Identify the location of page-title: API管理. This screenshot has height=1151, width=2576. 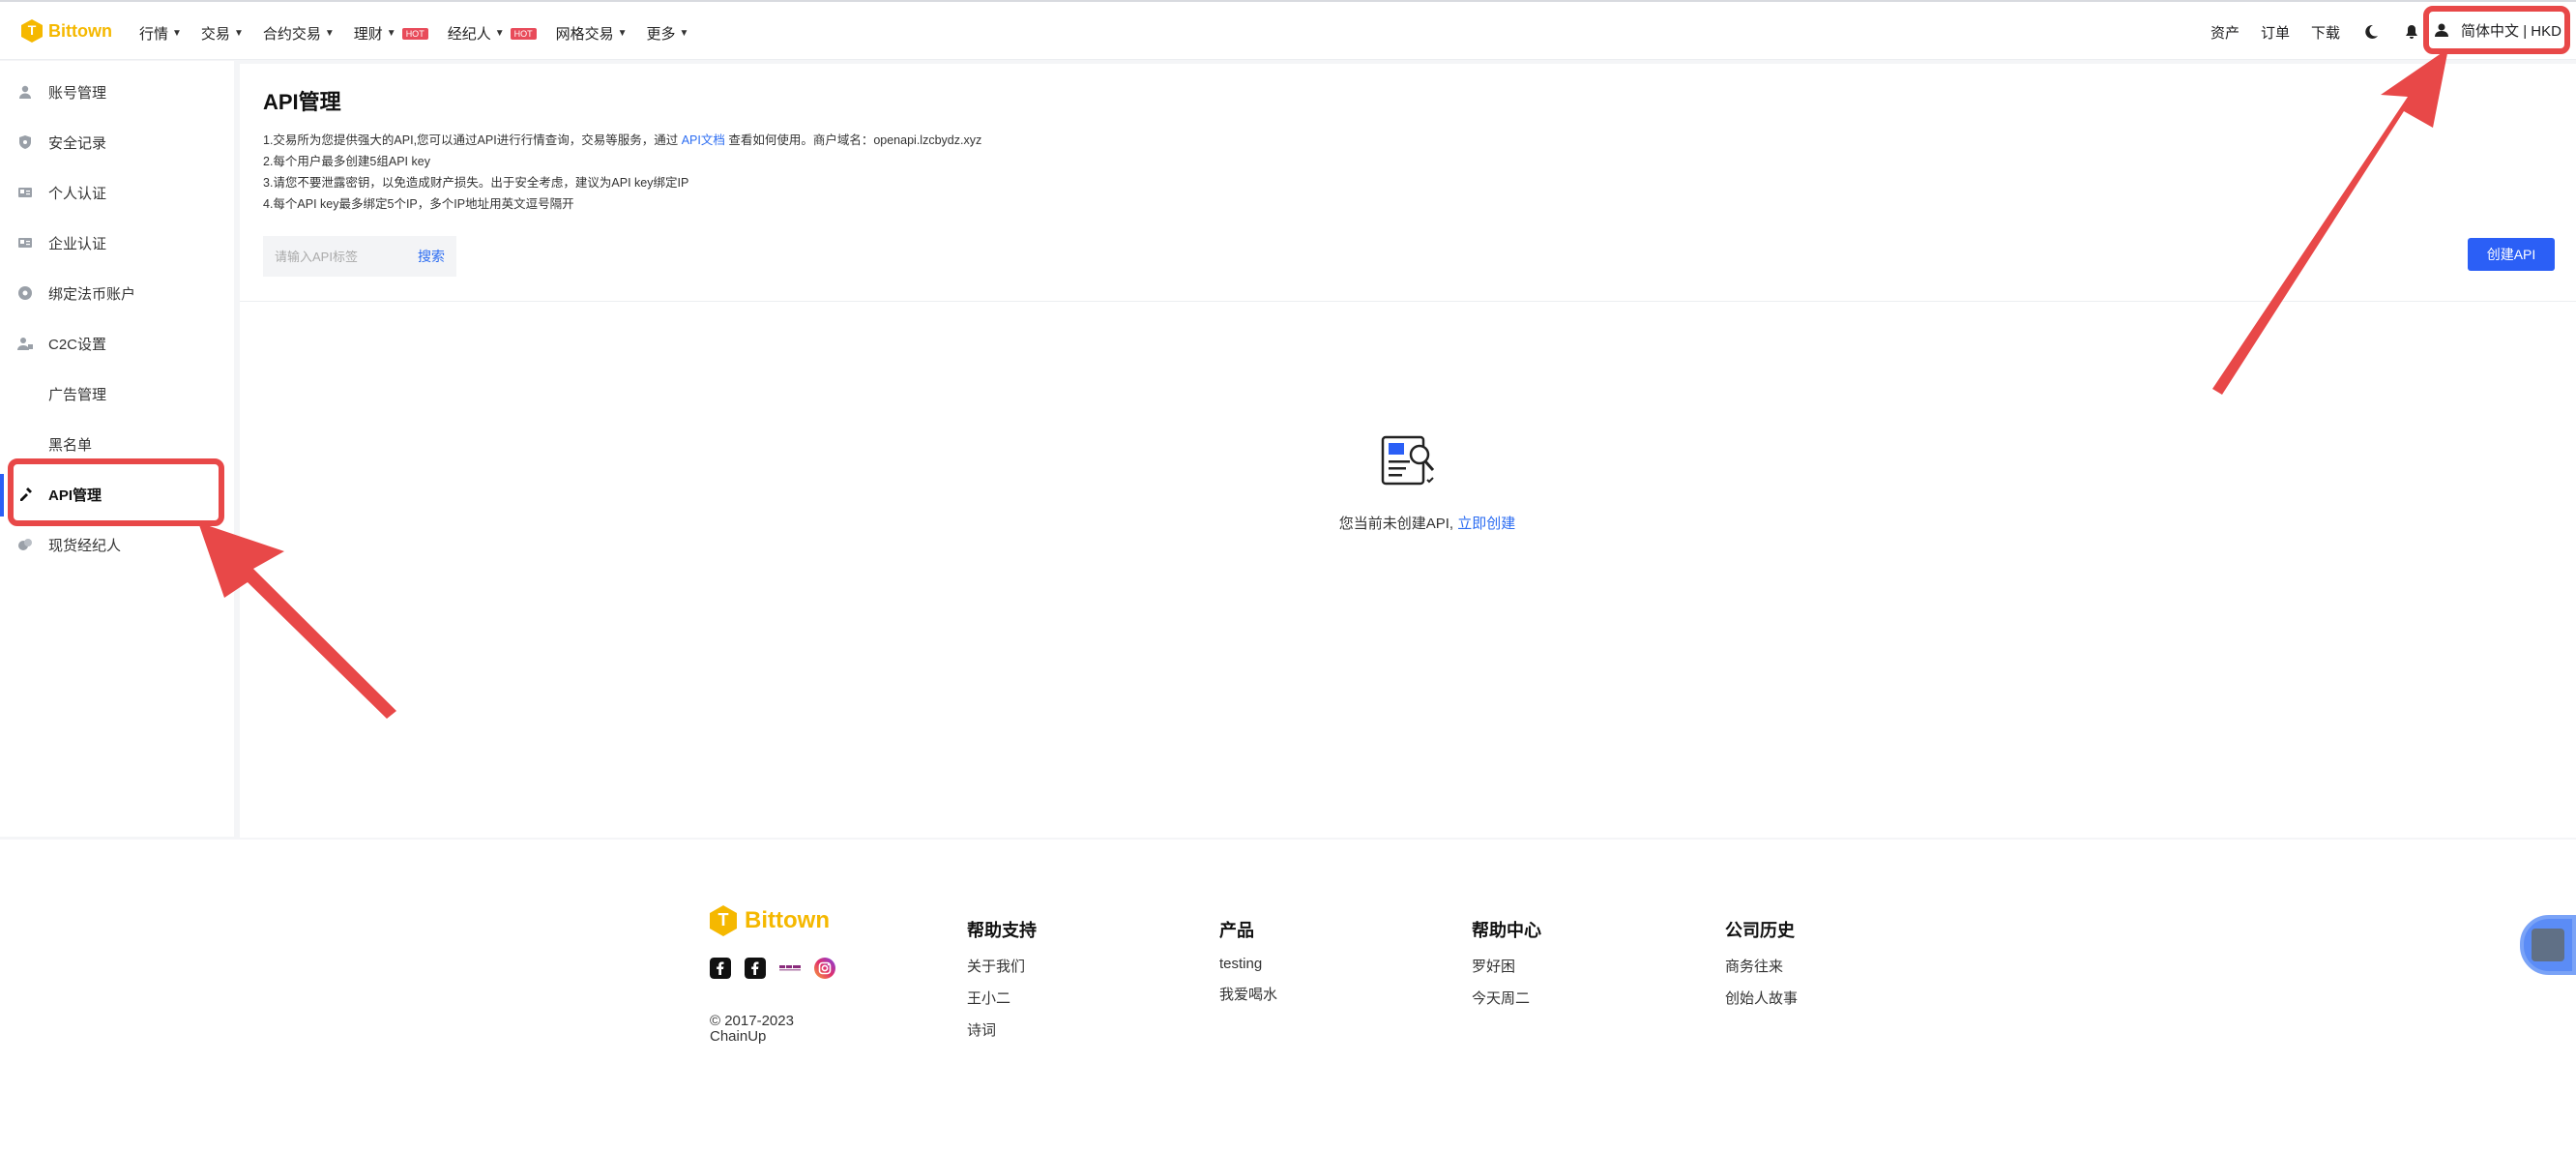
(302, 102).